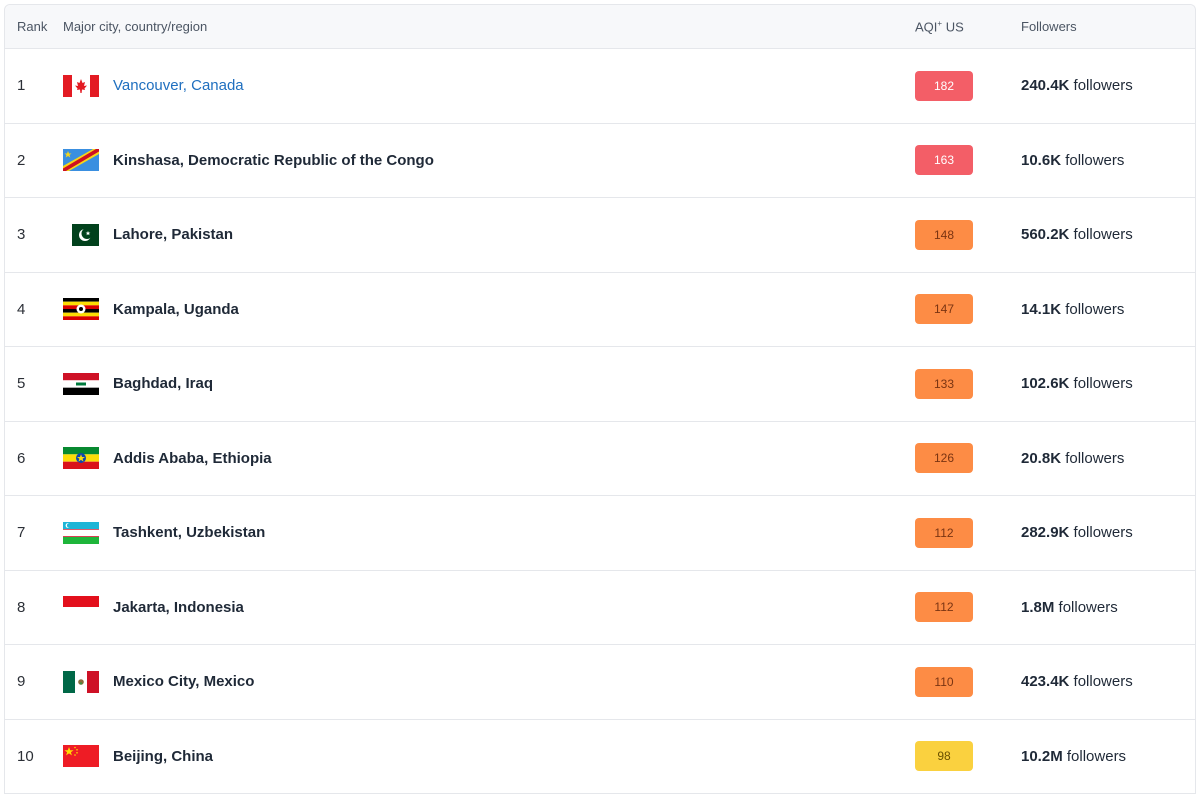 The image size is (1200, 800). I want to click on aqi-cell: 110, so click(963, 681).